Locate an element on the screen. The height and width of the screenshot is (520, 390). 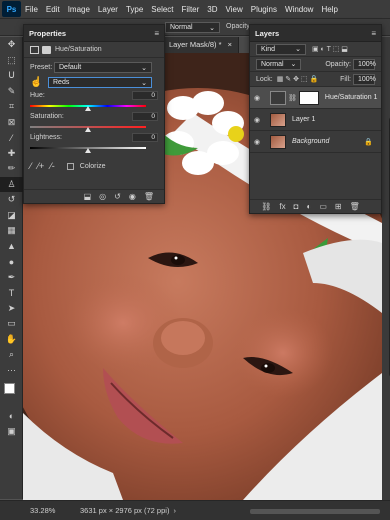
eyedropper-icon: ⁄ is located at coordinates (31, 166).